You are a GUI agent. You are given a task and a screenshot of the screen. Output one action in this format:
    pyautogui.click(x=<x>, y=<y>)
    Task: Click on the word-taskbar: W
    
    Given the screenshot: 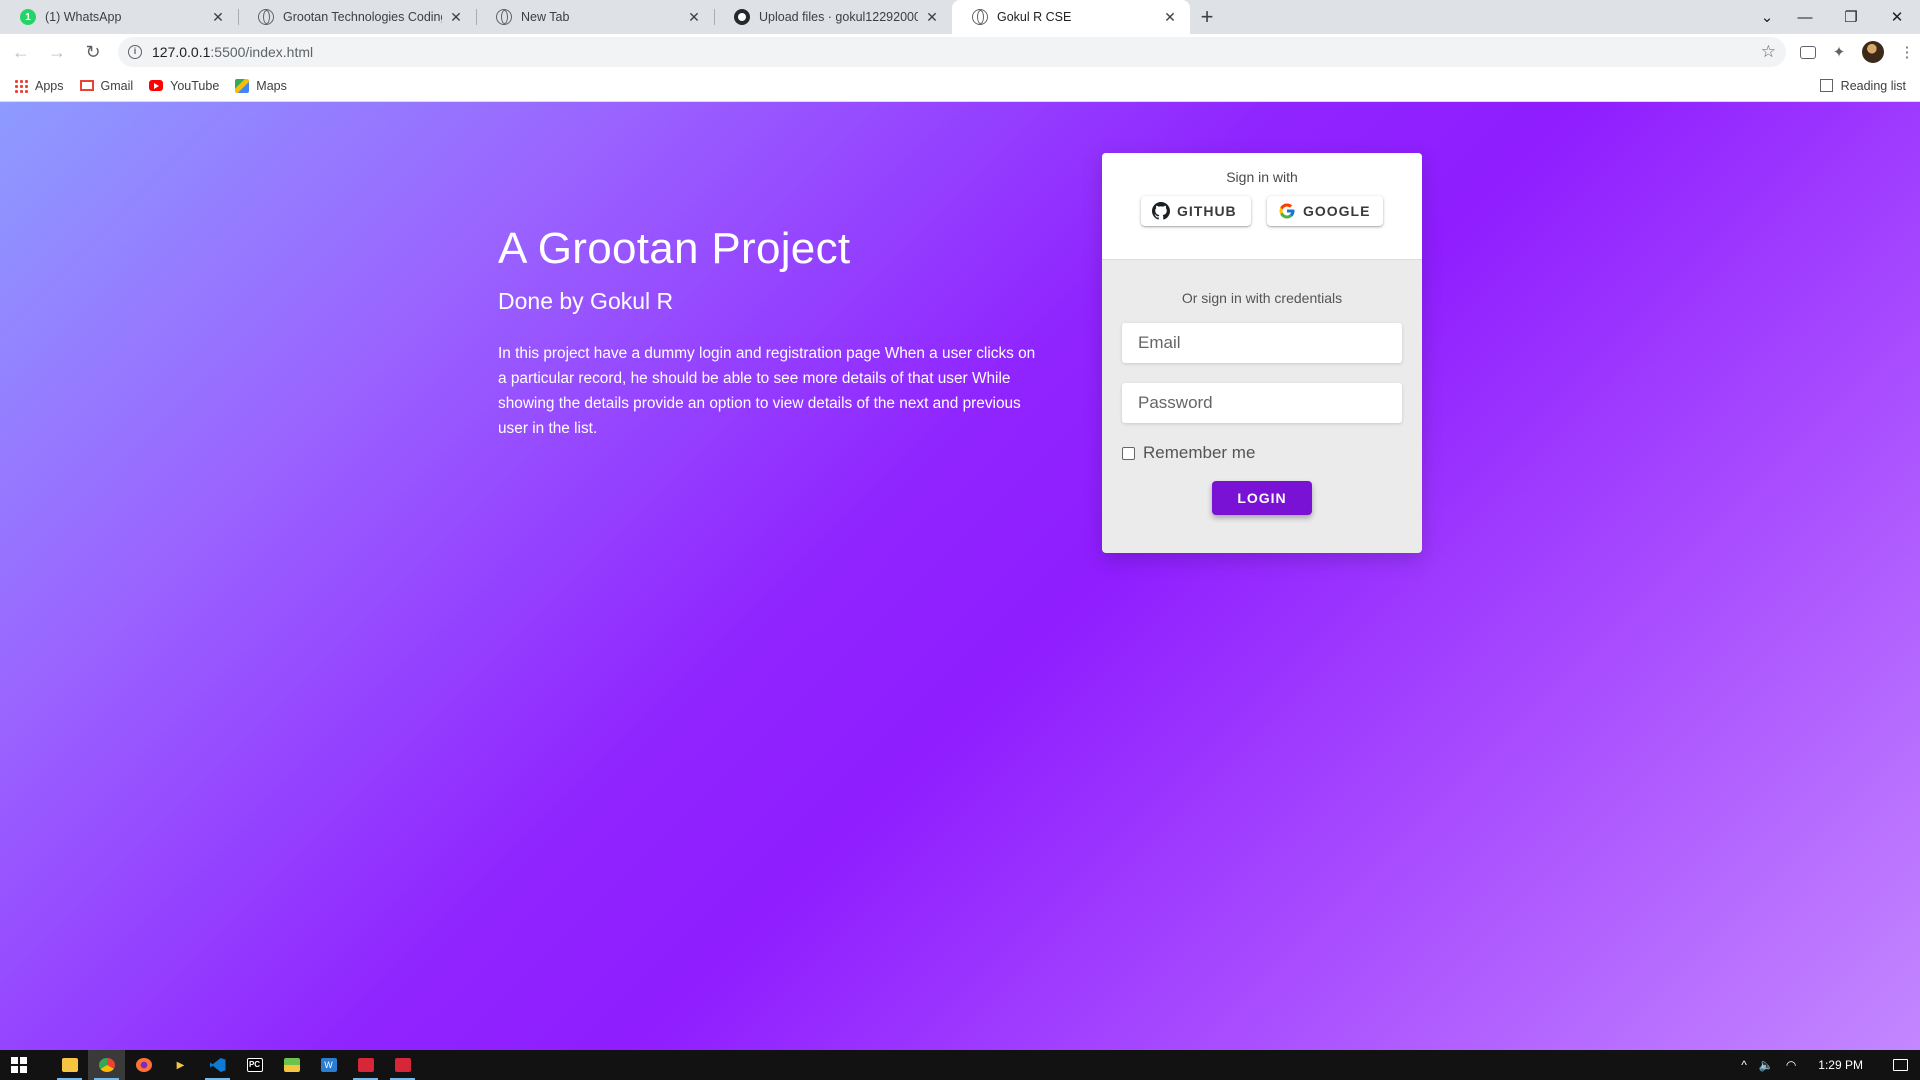 What is the action you would take?
    pyautogui.click(x=328, y=1065)
    